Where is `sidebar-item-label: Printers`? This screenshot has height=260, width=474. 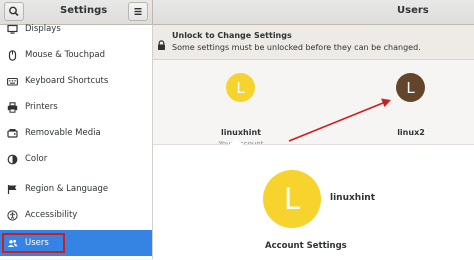
sidebar-item-label: Printers is located at coordinates (41, 107).